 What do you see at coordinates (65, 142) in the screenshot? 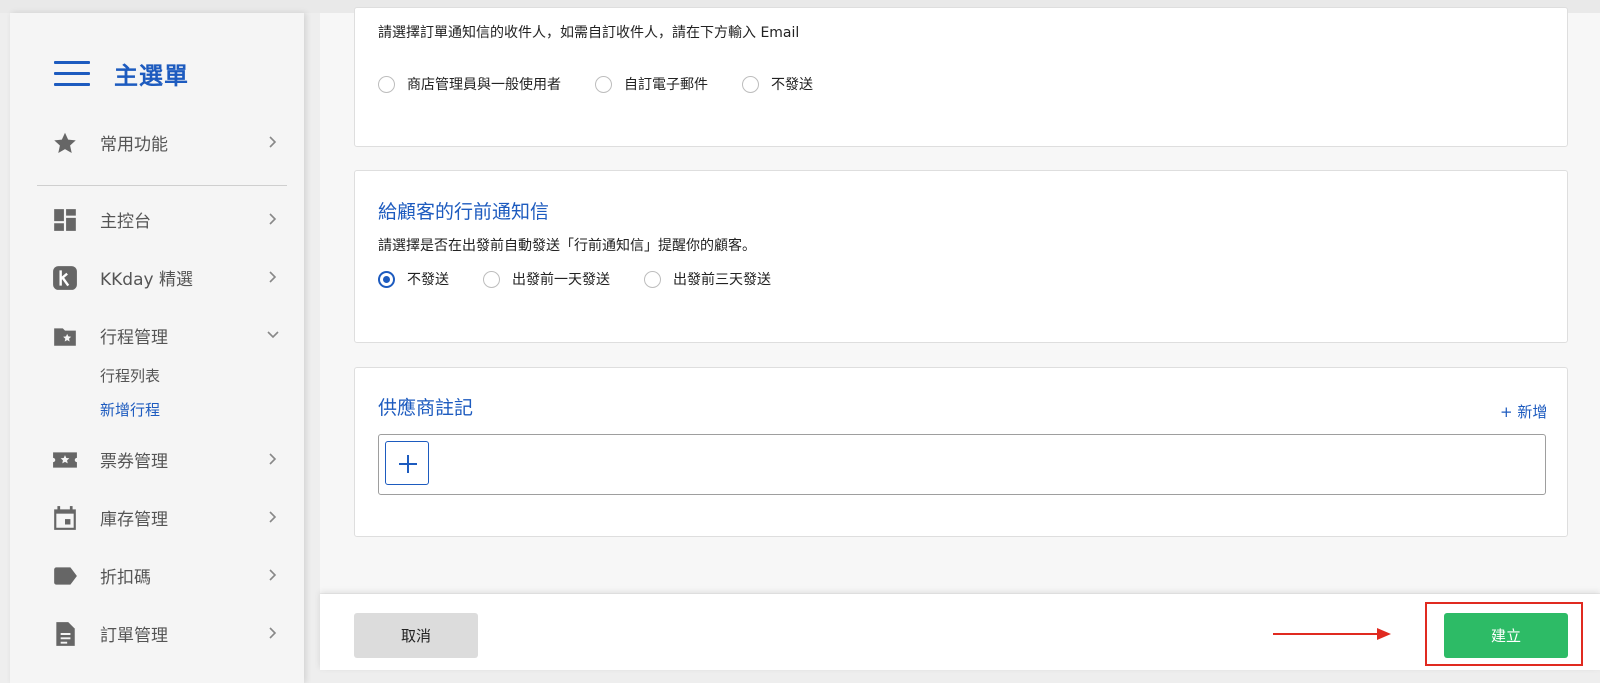
I see `star-icon` at bounding box center [65, 142].